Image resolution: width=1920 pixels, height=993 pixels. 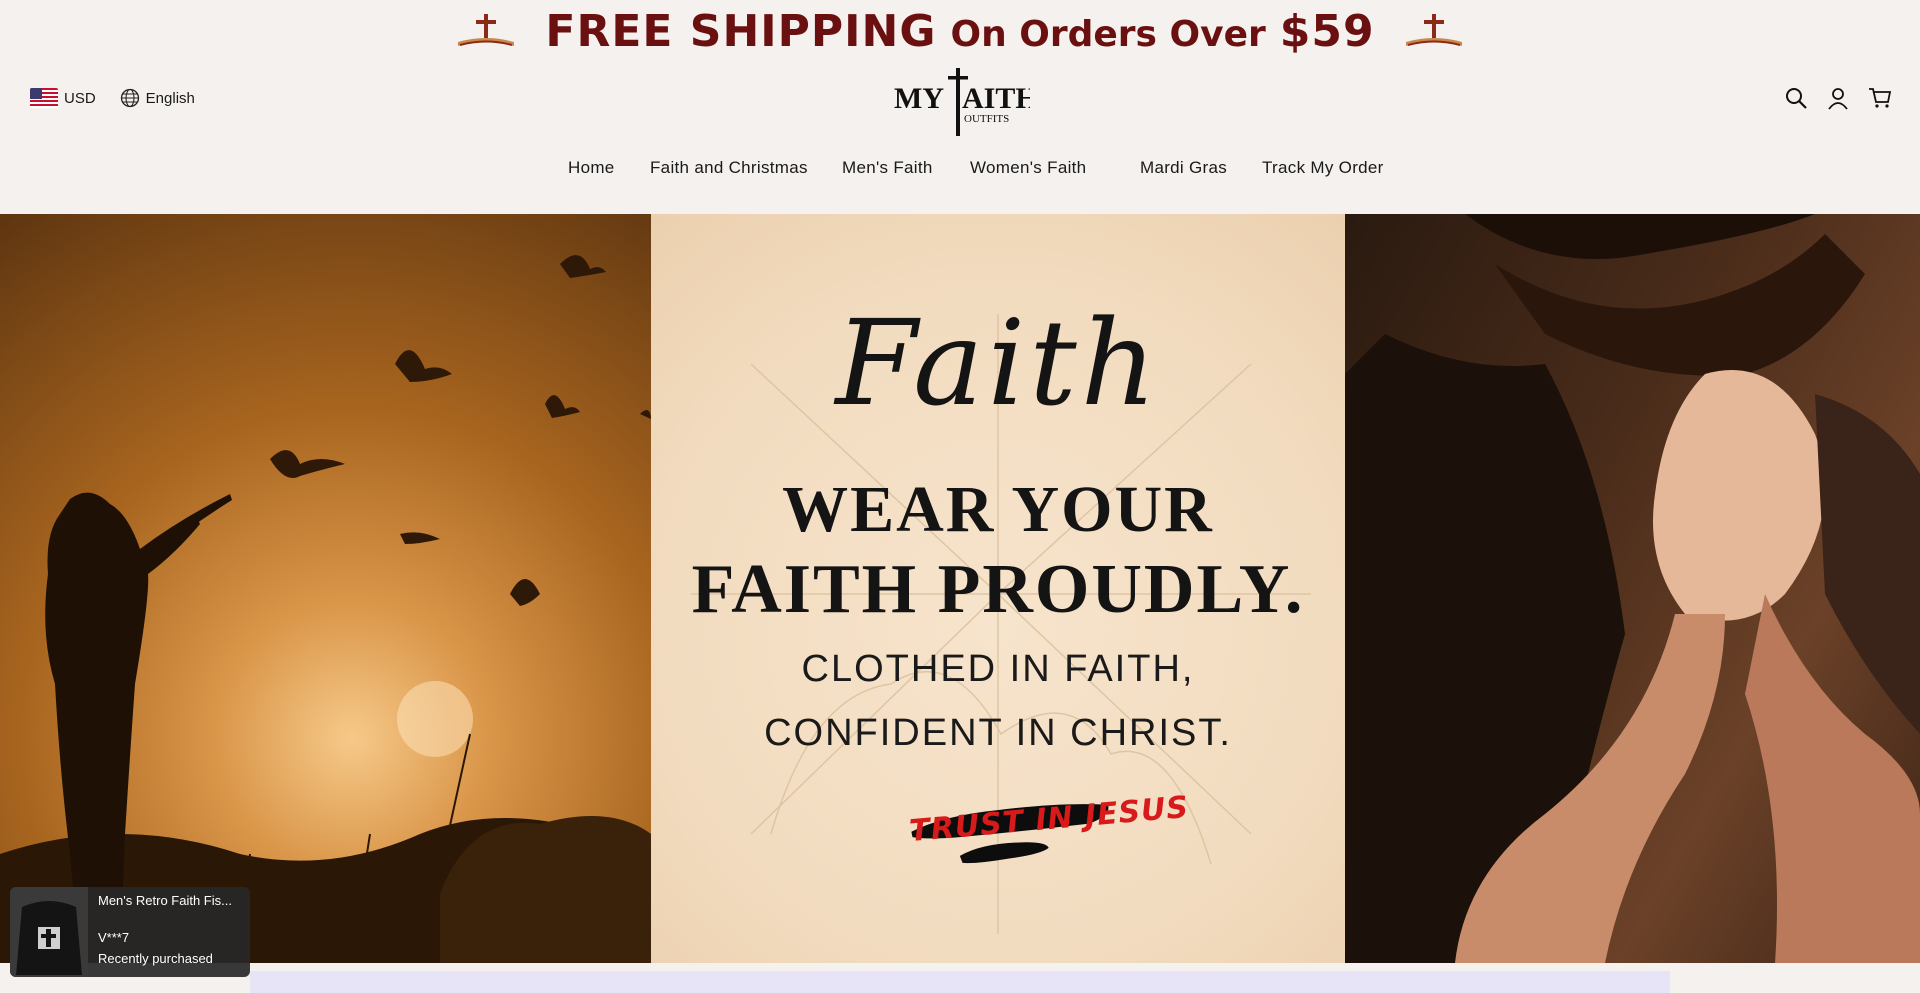 I want to click on currency-selector: USD, so click(x=63, y=98).